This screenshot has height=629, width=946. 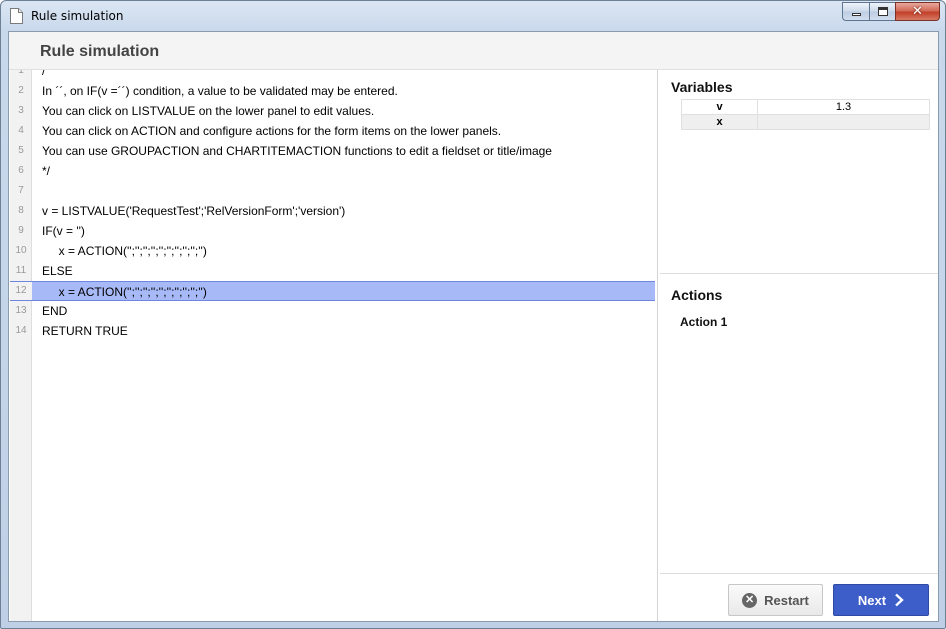 I want to click on line-number: 14, so click(x=21, y=330).